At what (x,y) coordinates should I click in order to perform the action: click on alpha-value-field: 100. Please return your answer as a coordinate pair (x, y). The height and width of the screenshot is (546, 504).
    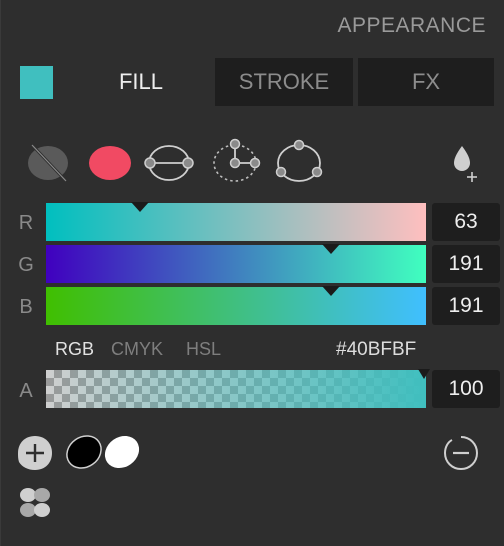
    Looking at the image, I should click on (466, 389).